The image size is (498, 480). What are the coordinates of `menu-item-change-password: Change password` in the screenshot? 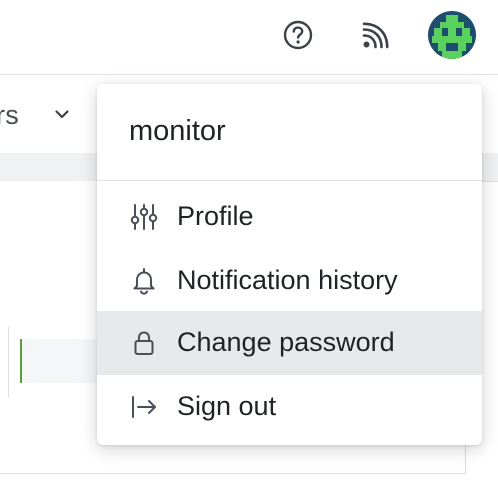 It's located at (289, 343).